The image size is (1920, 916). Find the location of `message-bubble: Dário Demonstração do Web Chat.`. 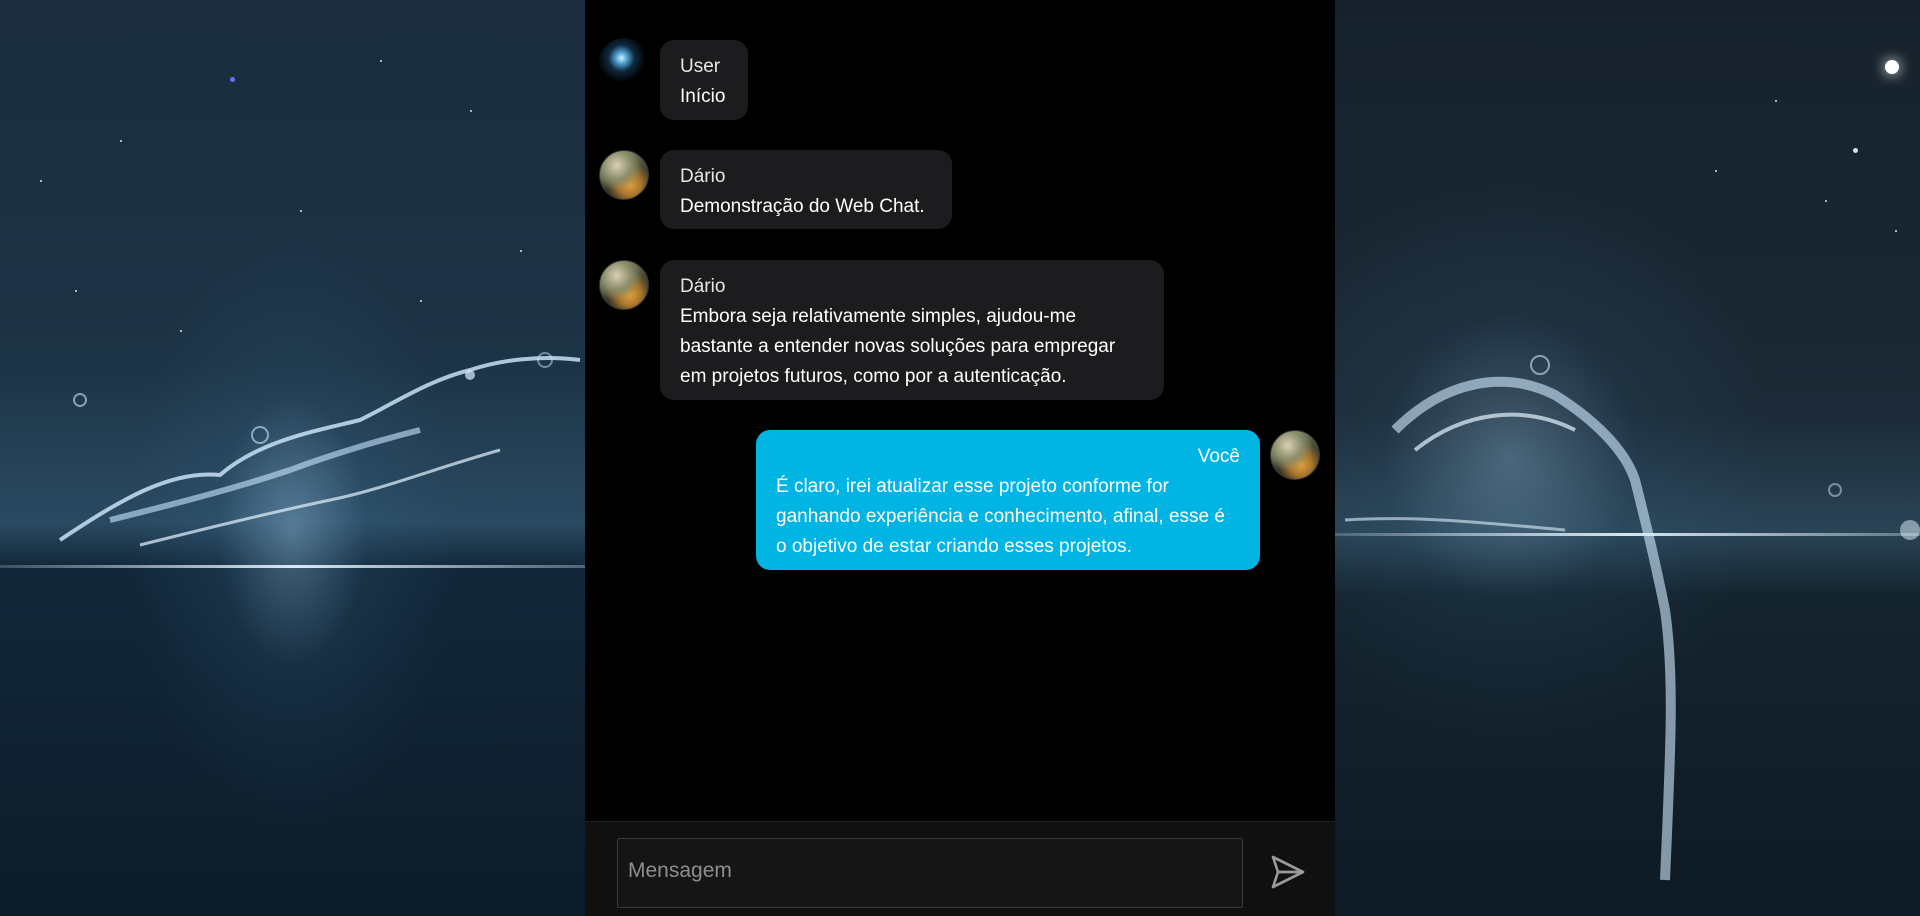

message-bubble: Dário Demonstração do Web Chat. is located at coordinates (806, 189).